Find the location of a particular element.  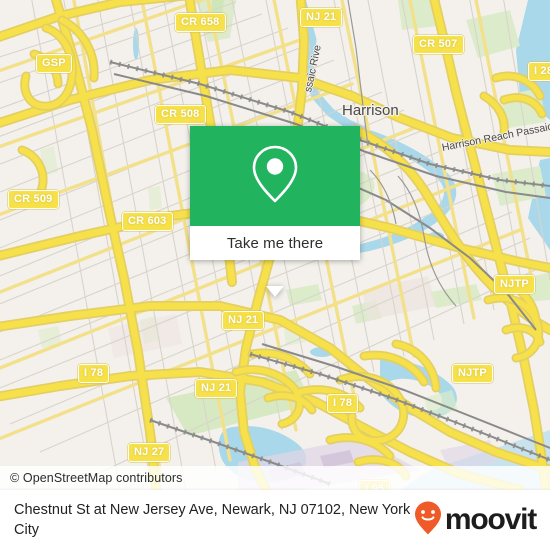

road-shield: CR 509 is located at coordinates (33, 199).